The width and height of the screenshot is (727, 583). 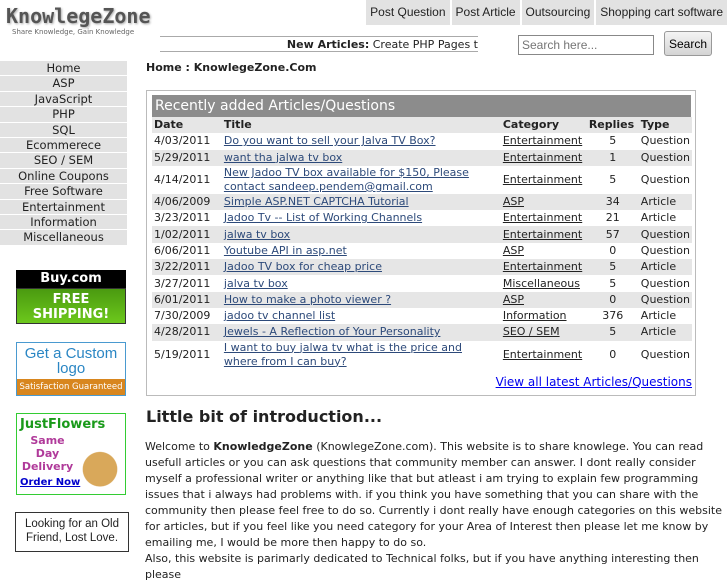 What do you see at coordinates (330, 140) in the screenshot?
I see `row-title-link: Do you want to sell your Jalva TV Box?` at bounding box center [330, 140].